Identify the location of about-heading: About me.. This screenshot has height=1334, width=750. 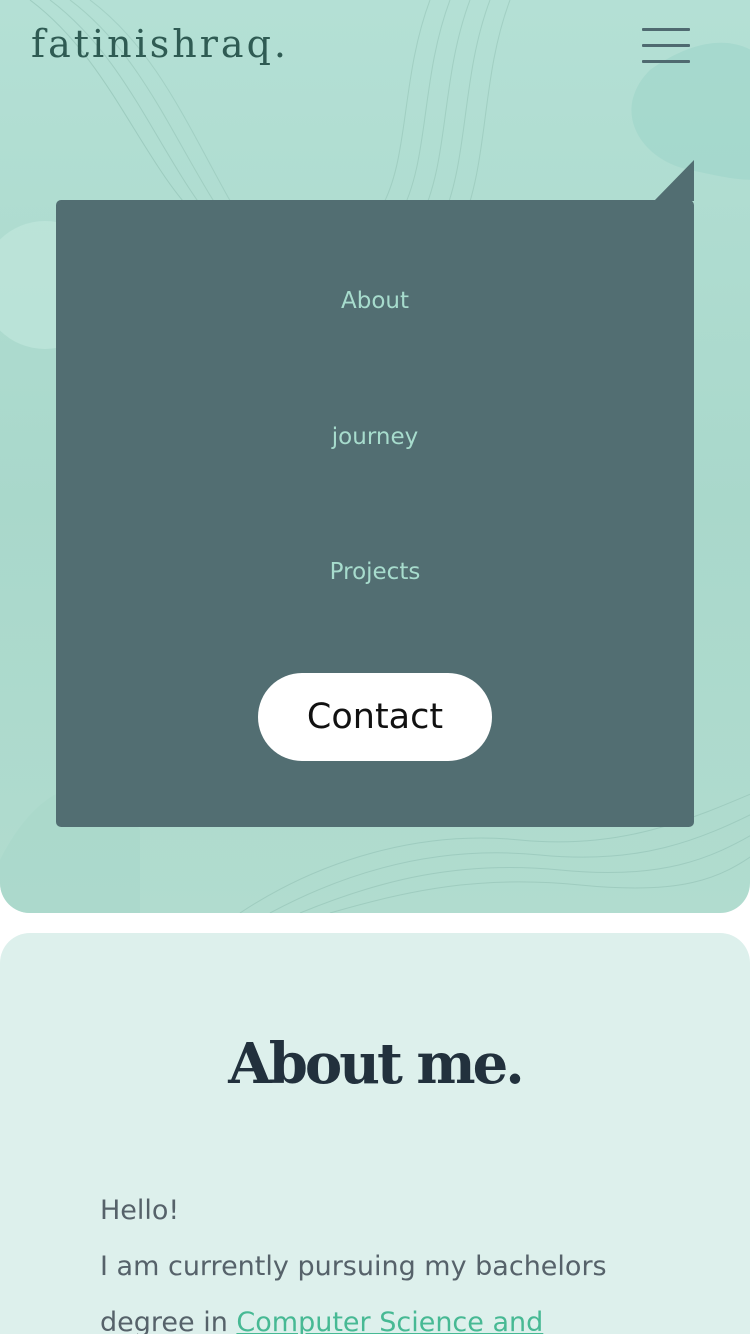
(376, 1064).